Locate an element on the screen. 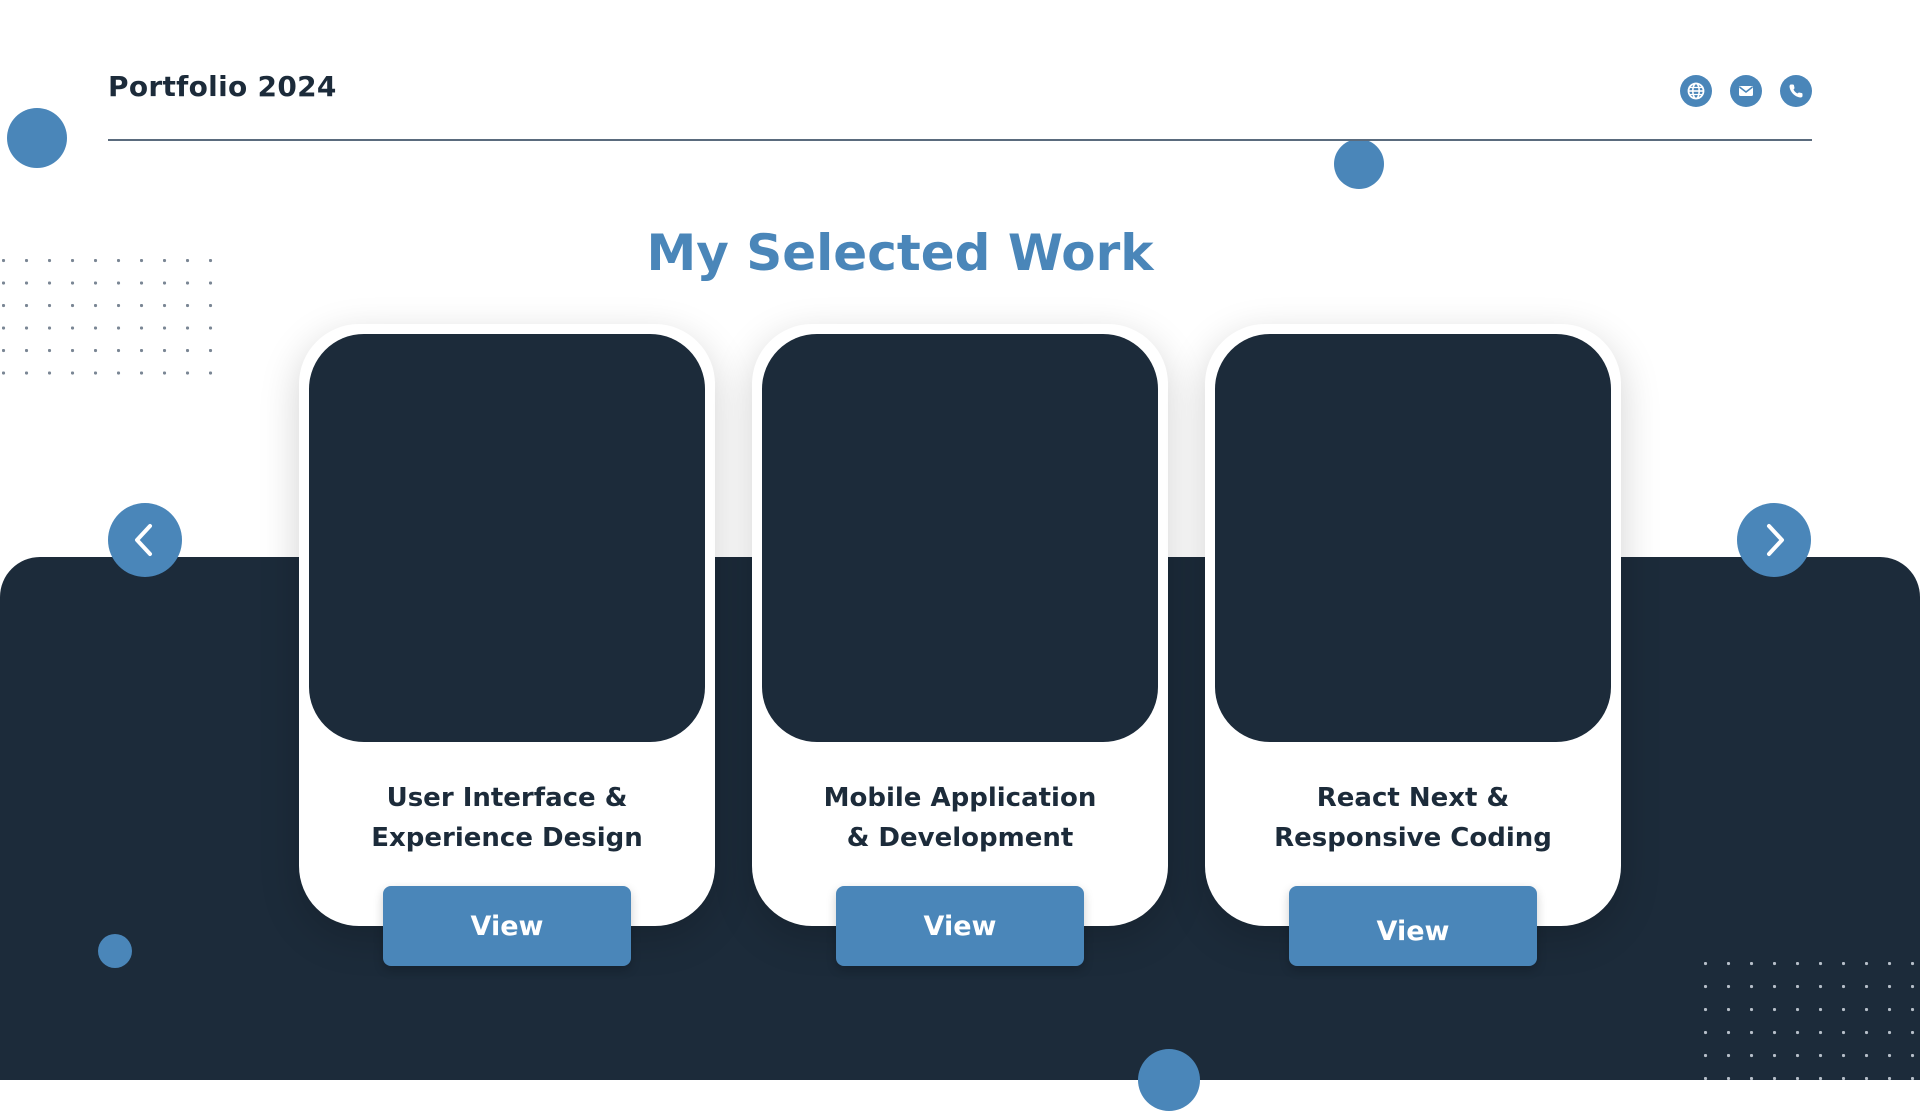  card-title: Mobile Application & Development is located at coordinates (960, 818).